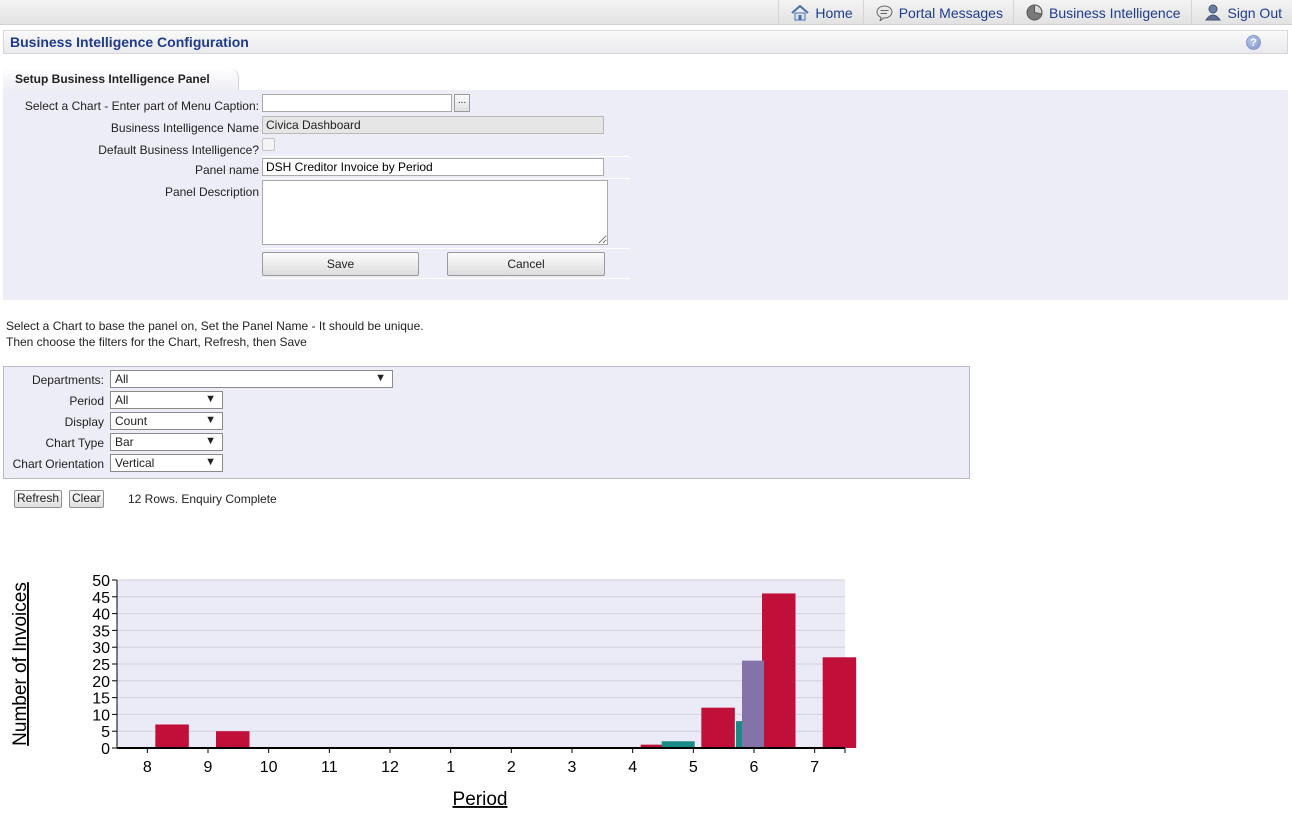 Image resolution: width=1292 pixels, height=815 pixels. Describe the element at coordinates (814, 767) in the screenshot. I see `x-tick-label: 7` at that location.